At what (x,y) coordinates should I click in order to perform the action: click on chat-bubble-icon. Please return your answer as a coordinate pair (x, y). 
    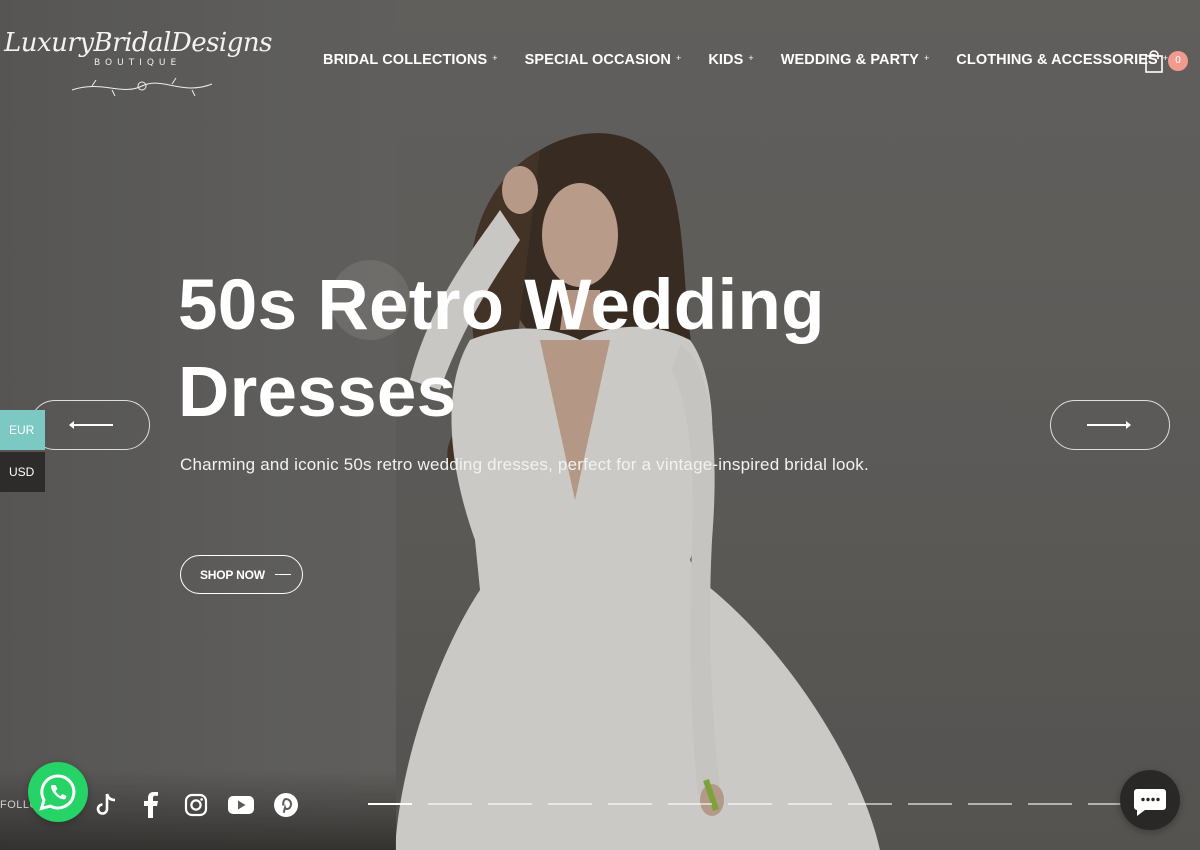
    Looking at the image, I should click on (1150, 802).